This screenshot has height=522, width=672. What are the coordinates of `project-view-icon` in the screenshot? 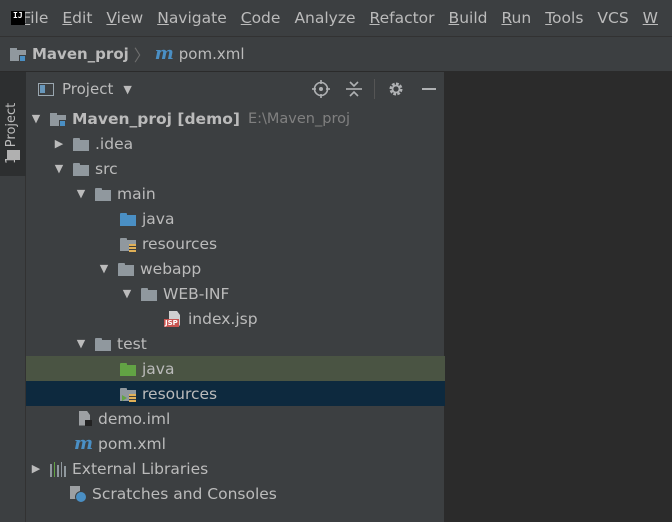 It's located at (46, 89).